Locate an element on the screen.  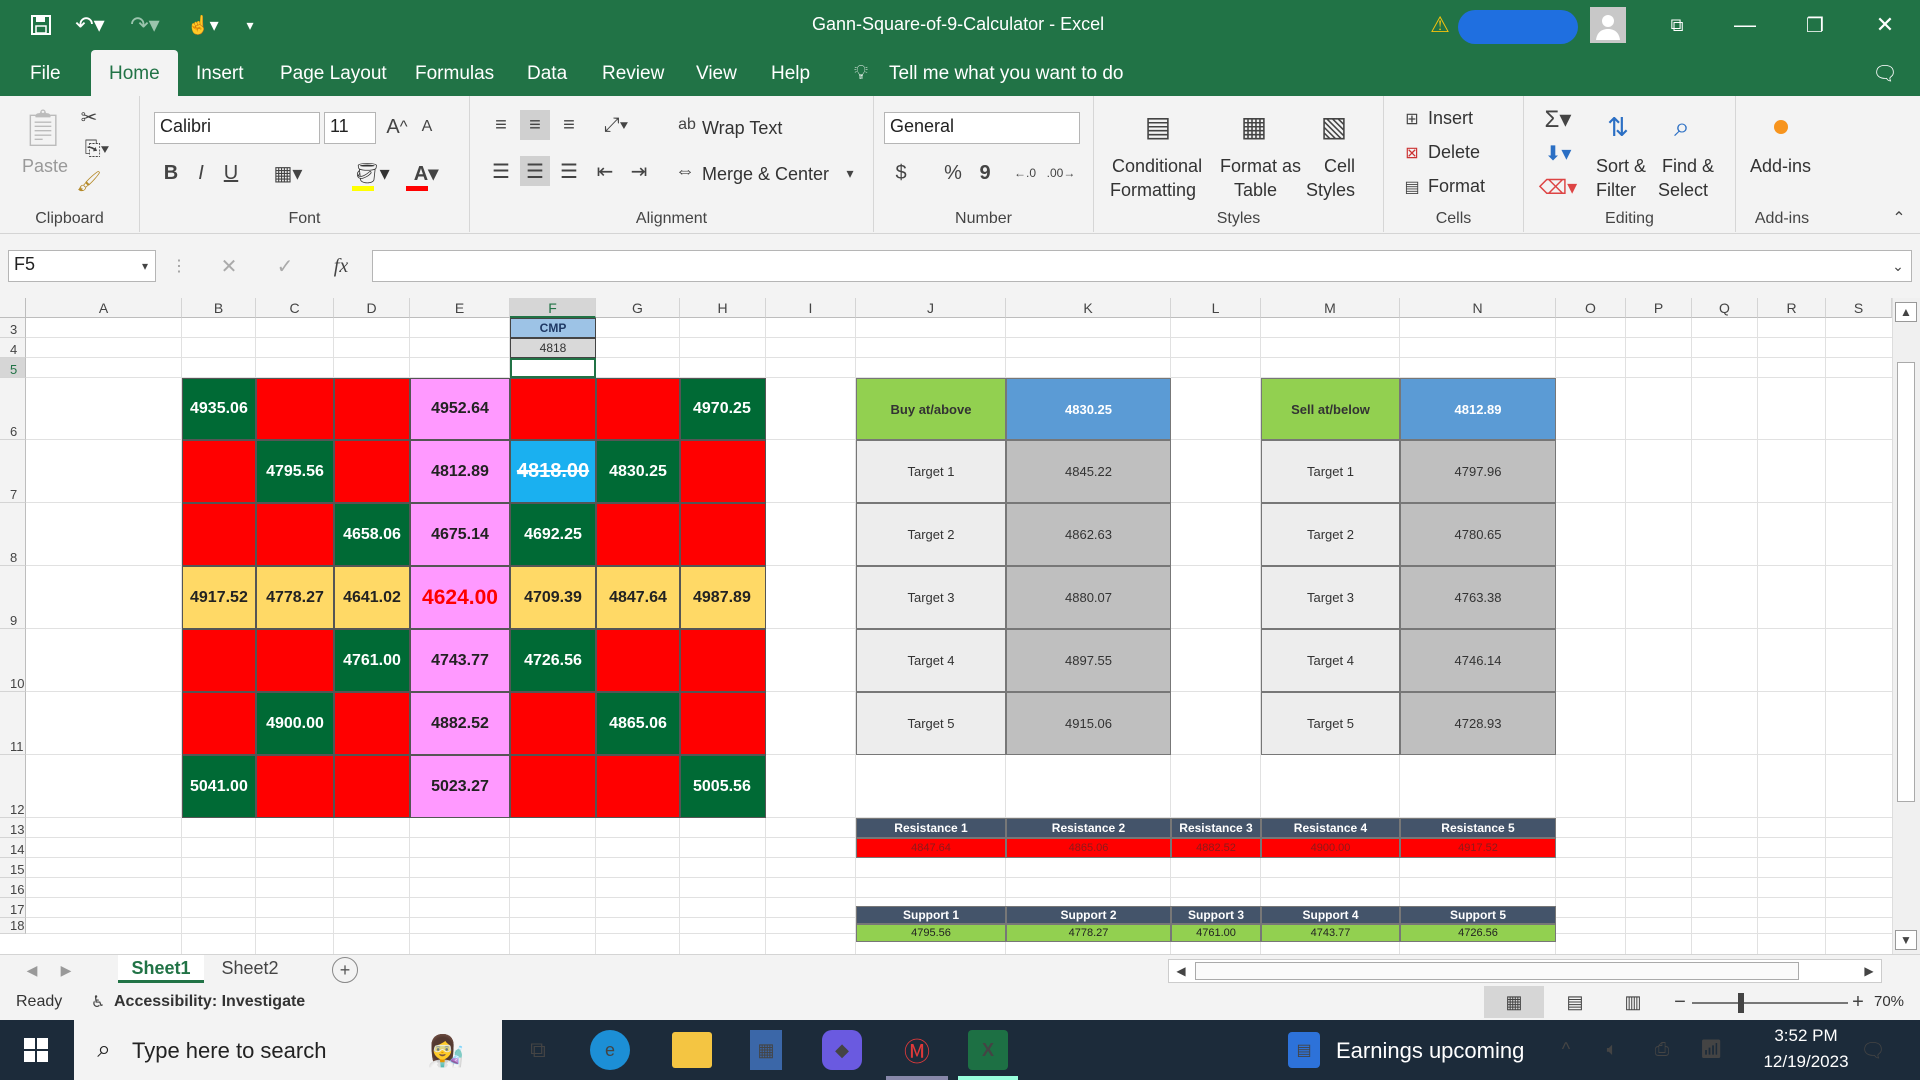
column-header-n: N is located at coordinates (1478, 308).